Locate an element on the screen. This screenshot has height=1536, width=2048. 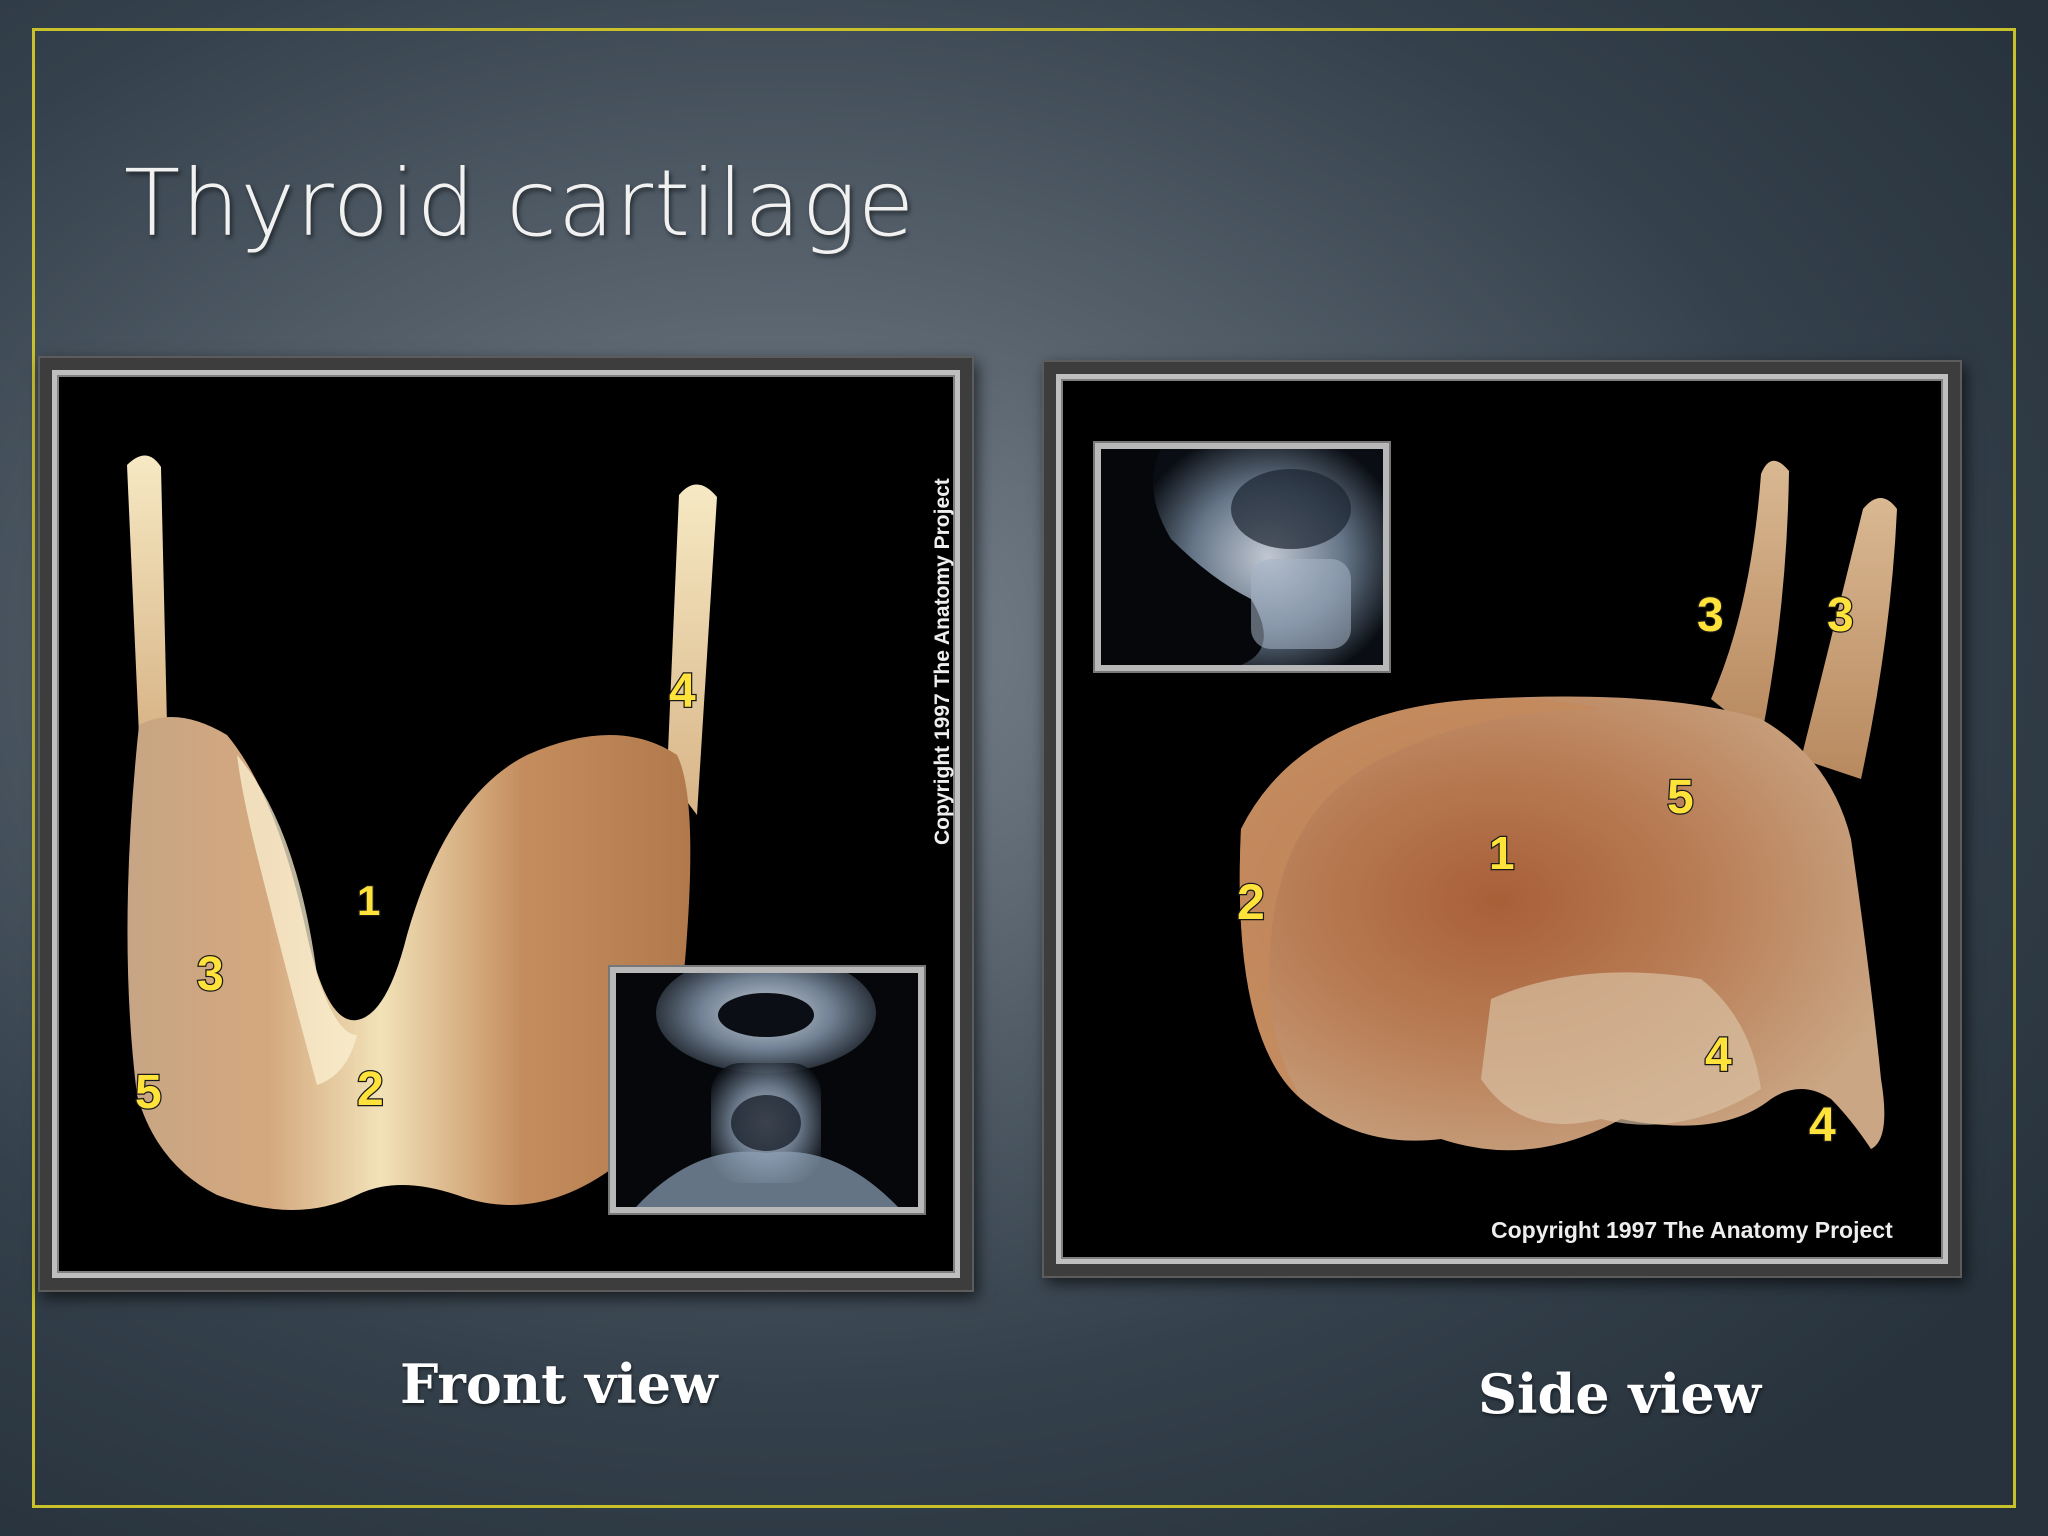
side-label-3b: 3 is located at coordinates (1840, 615).